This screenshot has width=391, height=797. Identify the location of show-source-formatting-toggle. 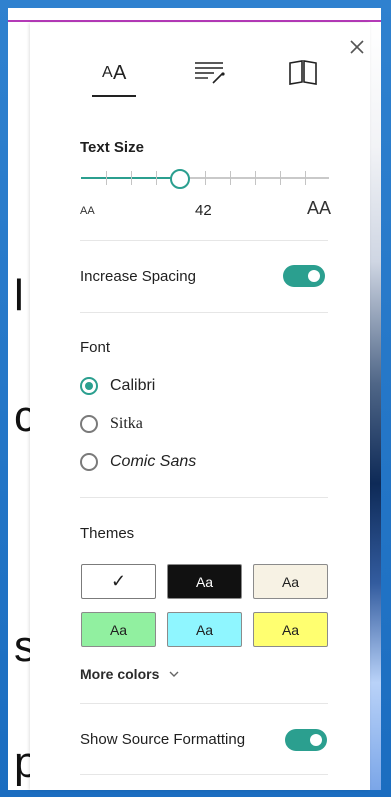
(306, 740).